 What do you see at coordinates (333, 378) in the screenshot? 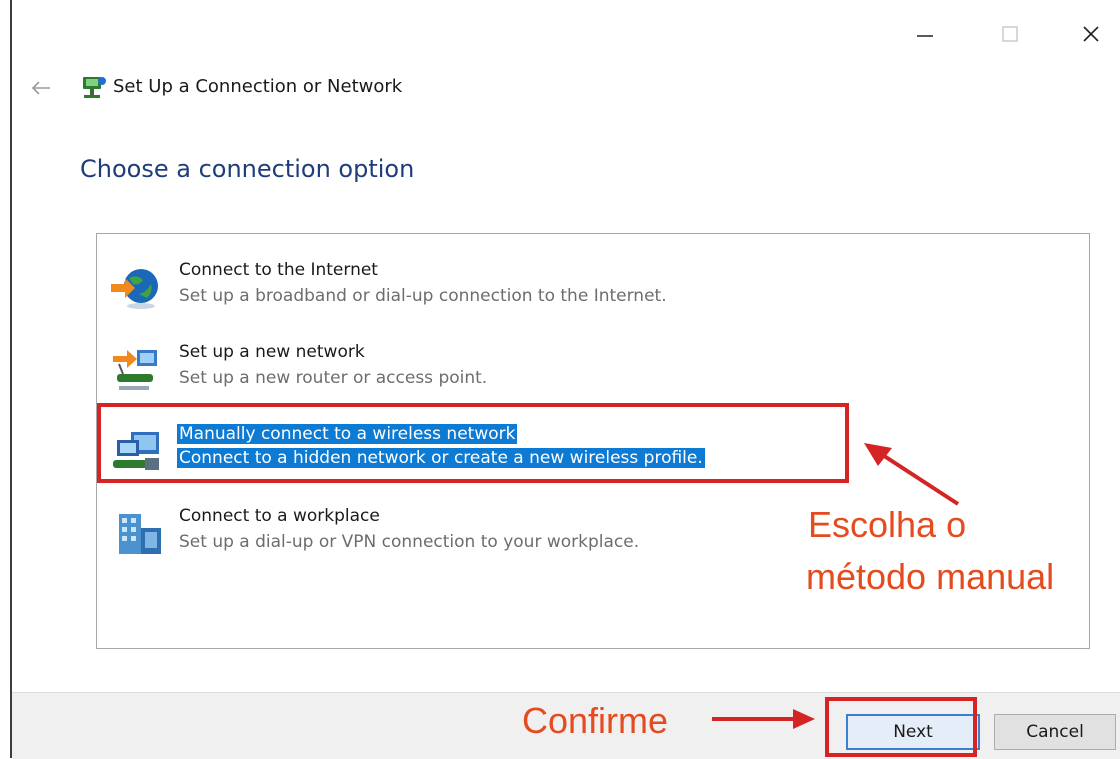
I see `option-description: Set up a new router or access point.` at bounding box center [333, 378].